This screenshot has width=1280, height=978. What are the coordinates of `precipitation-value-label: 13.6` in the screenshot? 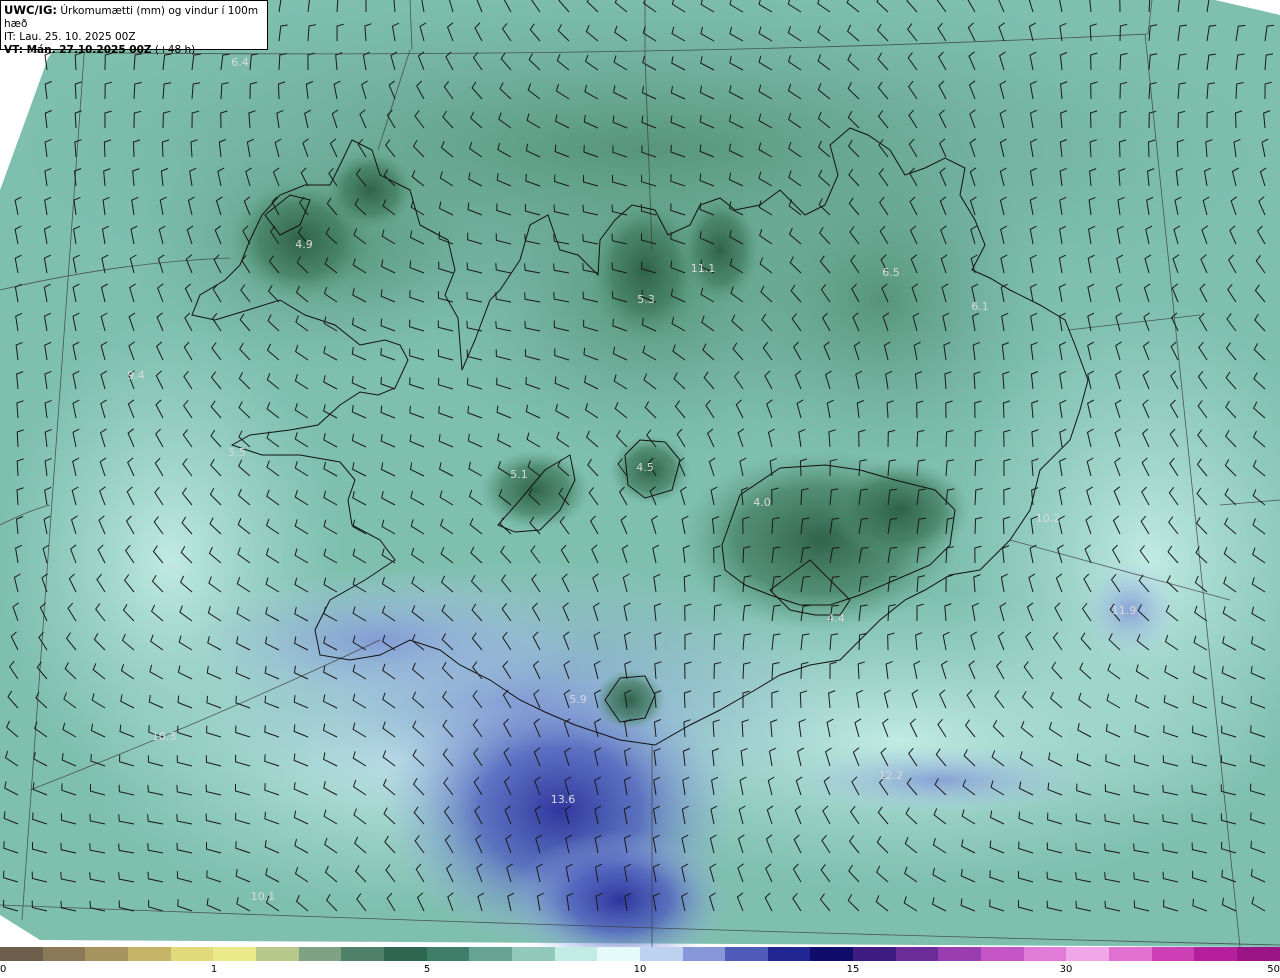 It's located at (563, 799).